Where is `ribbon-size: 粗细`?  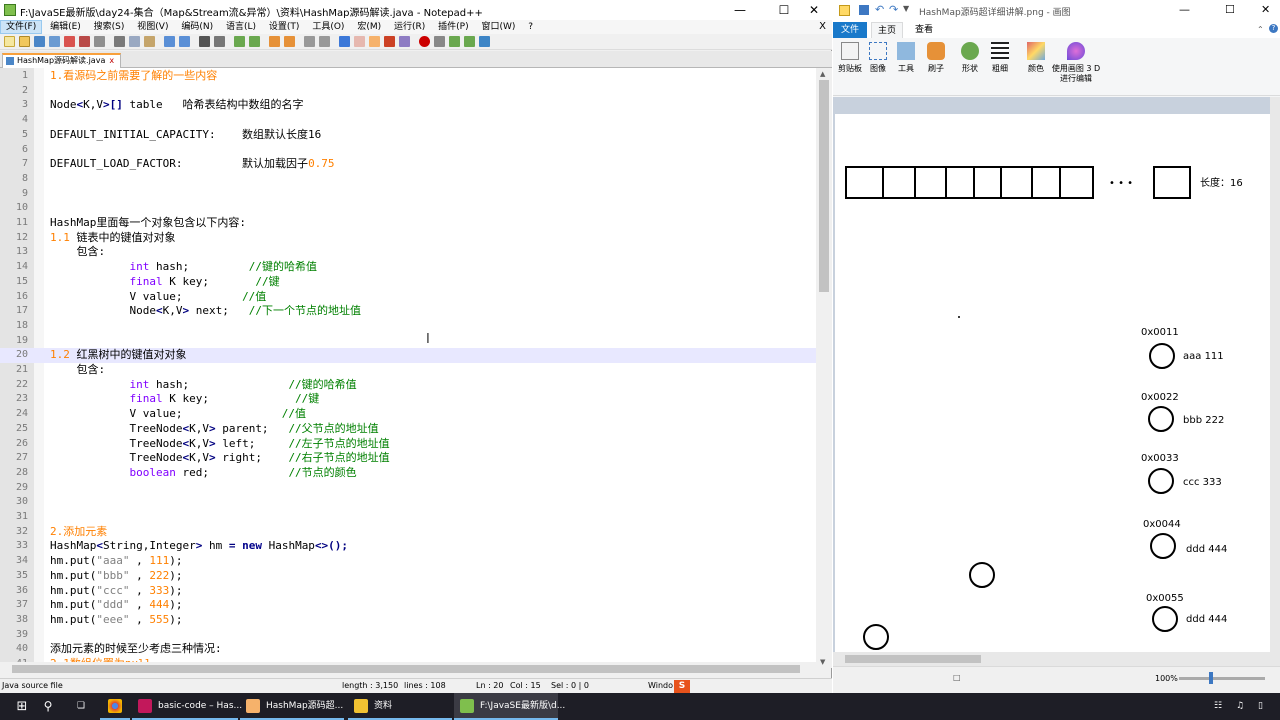
ribbon-size: 粗细 is located at coordinates (1000, 58).